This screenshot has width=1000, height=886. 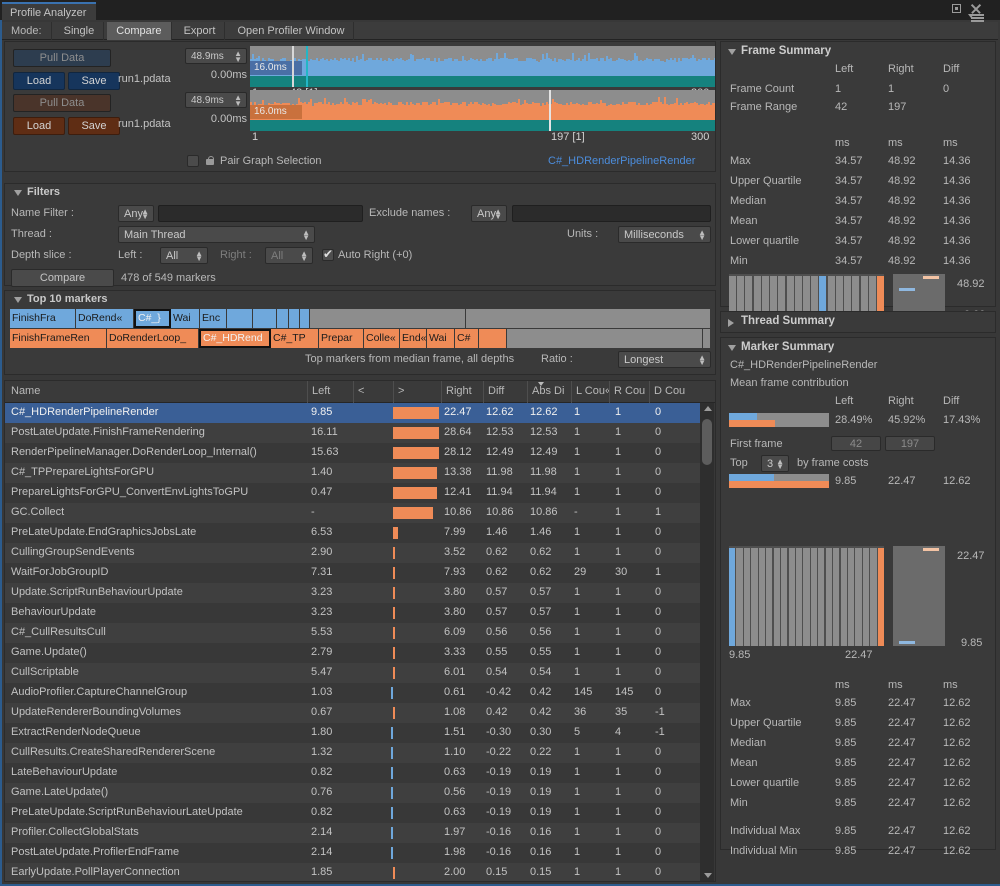 What do you see at coordinates (664, 234) in the screenshot?
I see `units-dropdown: Milliseconds ▲ ▼` at bounding box center [664, 234].